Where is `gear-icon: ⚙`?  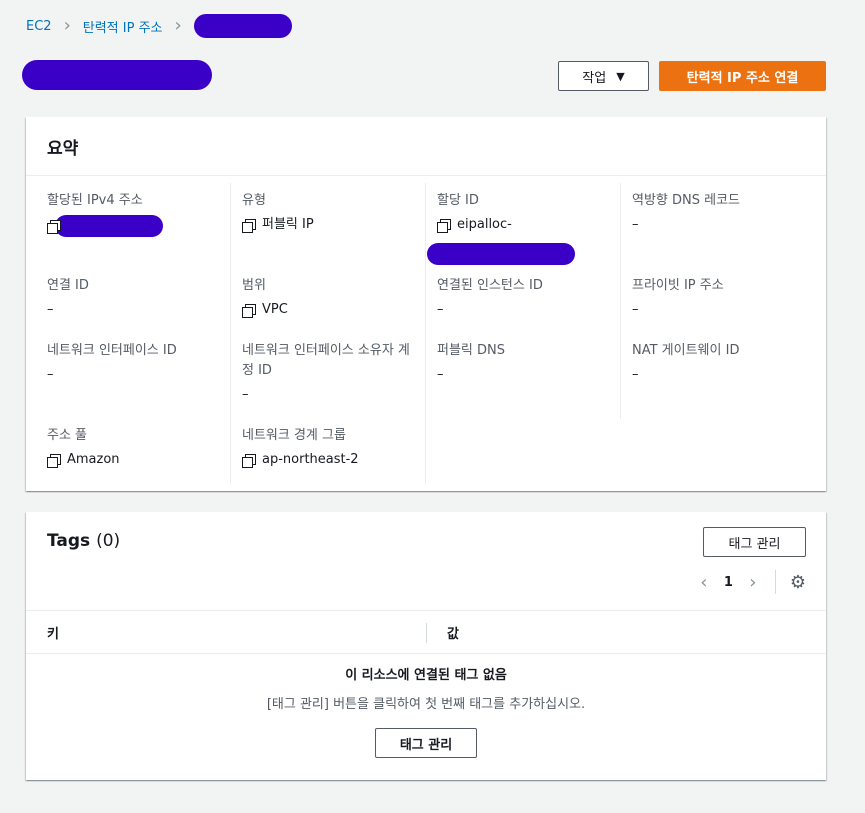 gear-icon: ⚙ is located at coordinates (798, 582).